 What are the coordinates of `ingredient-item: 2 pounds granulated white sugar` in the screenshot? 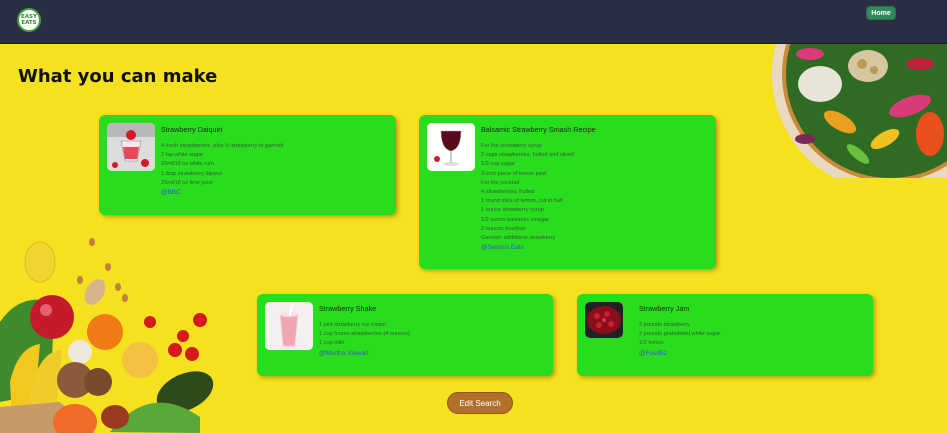 It's located at (680, 334).